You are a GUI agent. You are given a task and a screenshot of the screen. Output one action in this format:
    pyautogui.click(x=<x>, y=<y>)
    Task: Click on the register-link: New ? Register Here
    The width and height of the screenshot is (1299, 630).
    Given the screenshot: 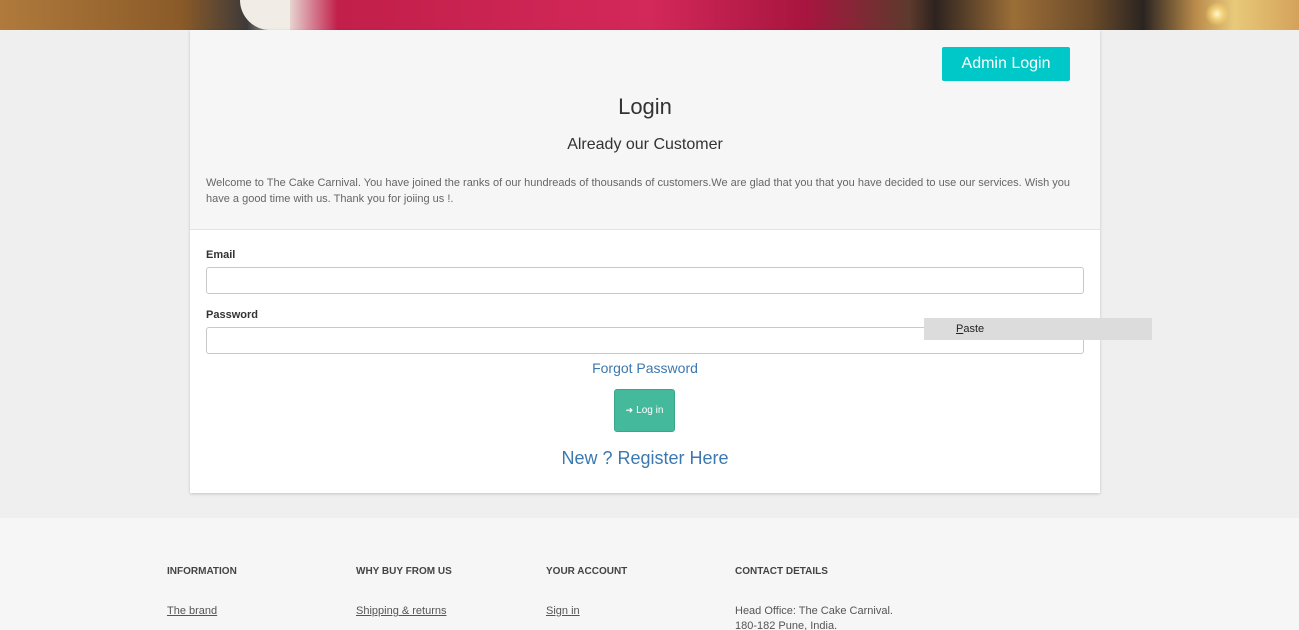 What is the action you would take?
    pyautogui.click(x=645, y=458)
    